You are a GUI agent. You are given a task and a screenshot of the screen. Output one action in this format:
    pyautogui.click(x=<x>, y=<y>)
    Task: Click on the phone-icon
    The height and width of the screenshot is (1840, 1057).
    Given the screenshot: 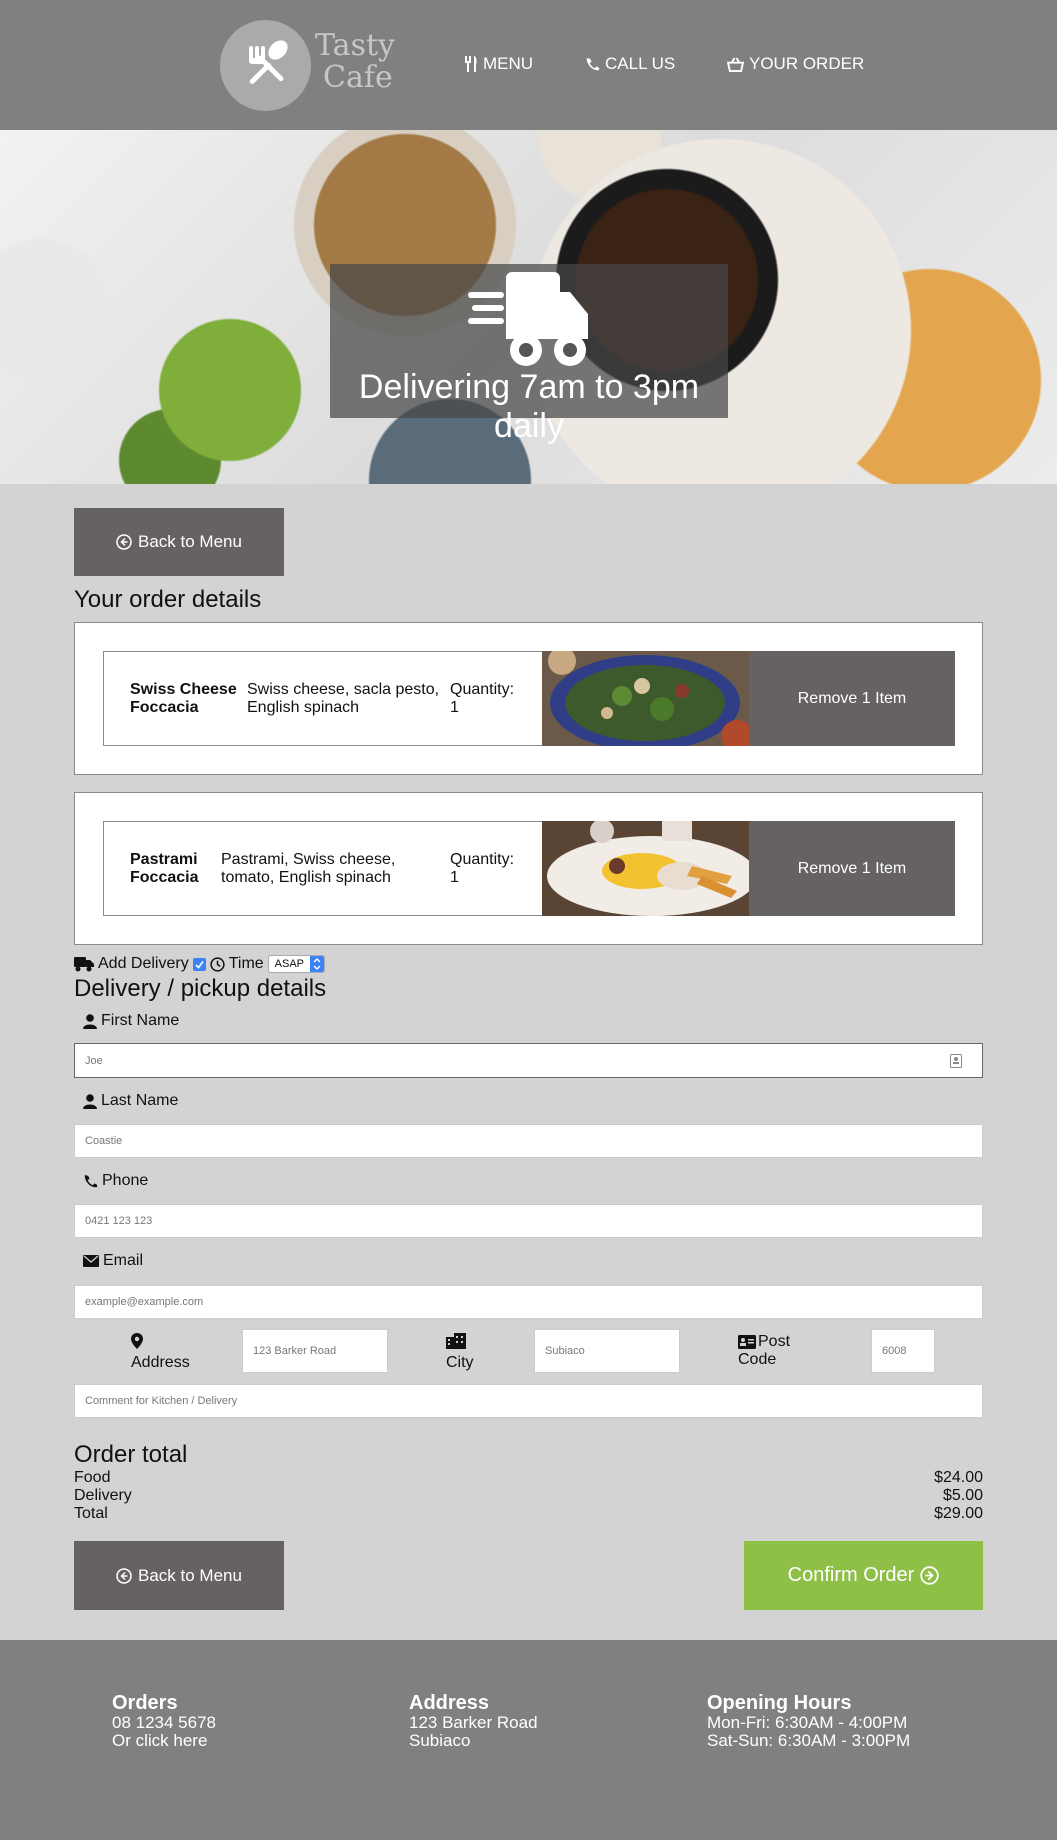 What is the action you would take?
    pyautogui.click(x=91, y=1180)
    